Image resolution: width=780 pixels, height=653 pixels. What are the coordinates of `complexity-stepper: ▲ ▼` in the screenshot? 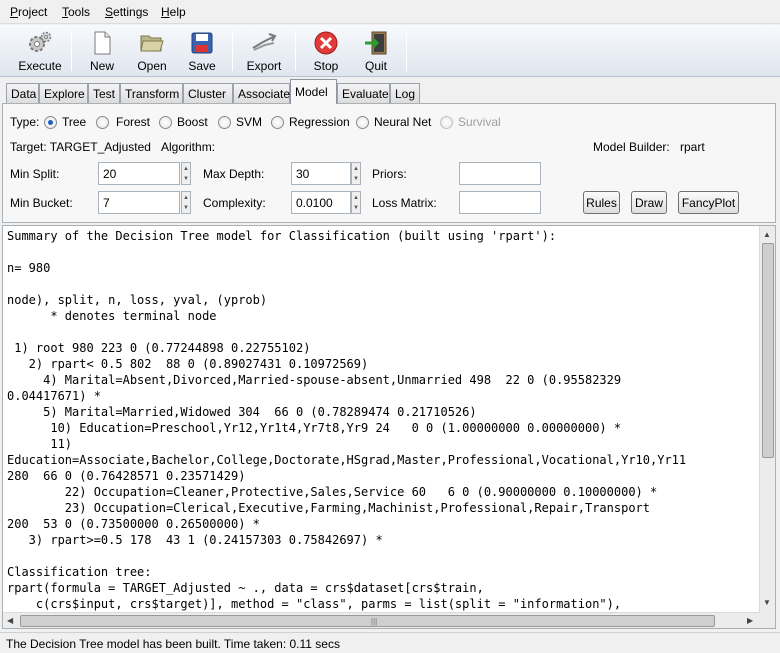 It's located at (356, 202).